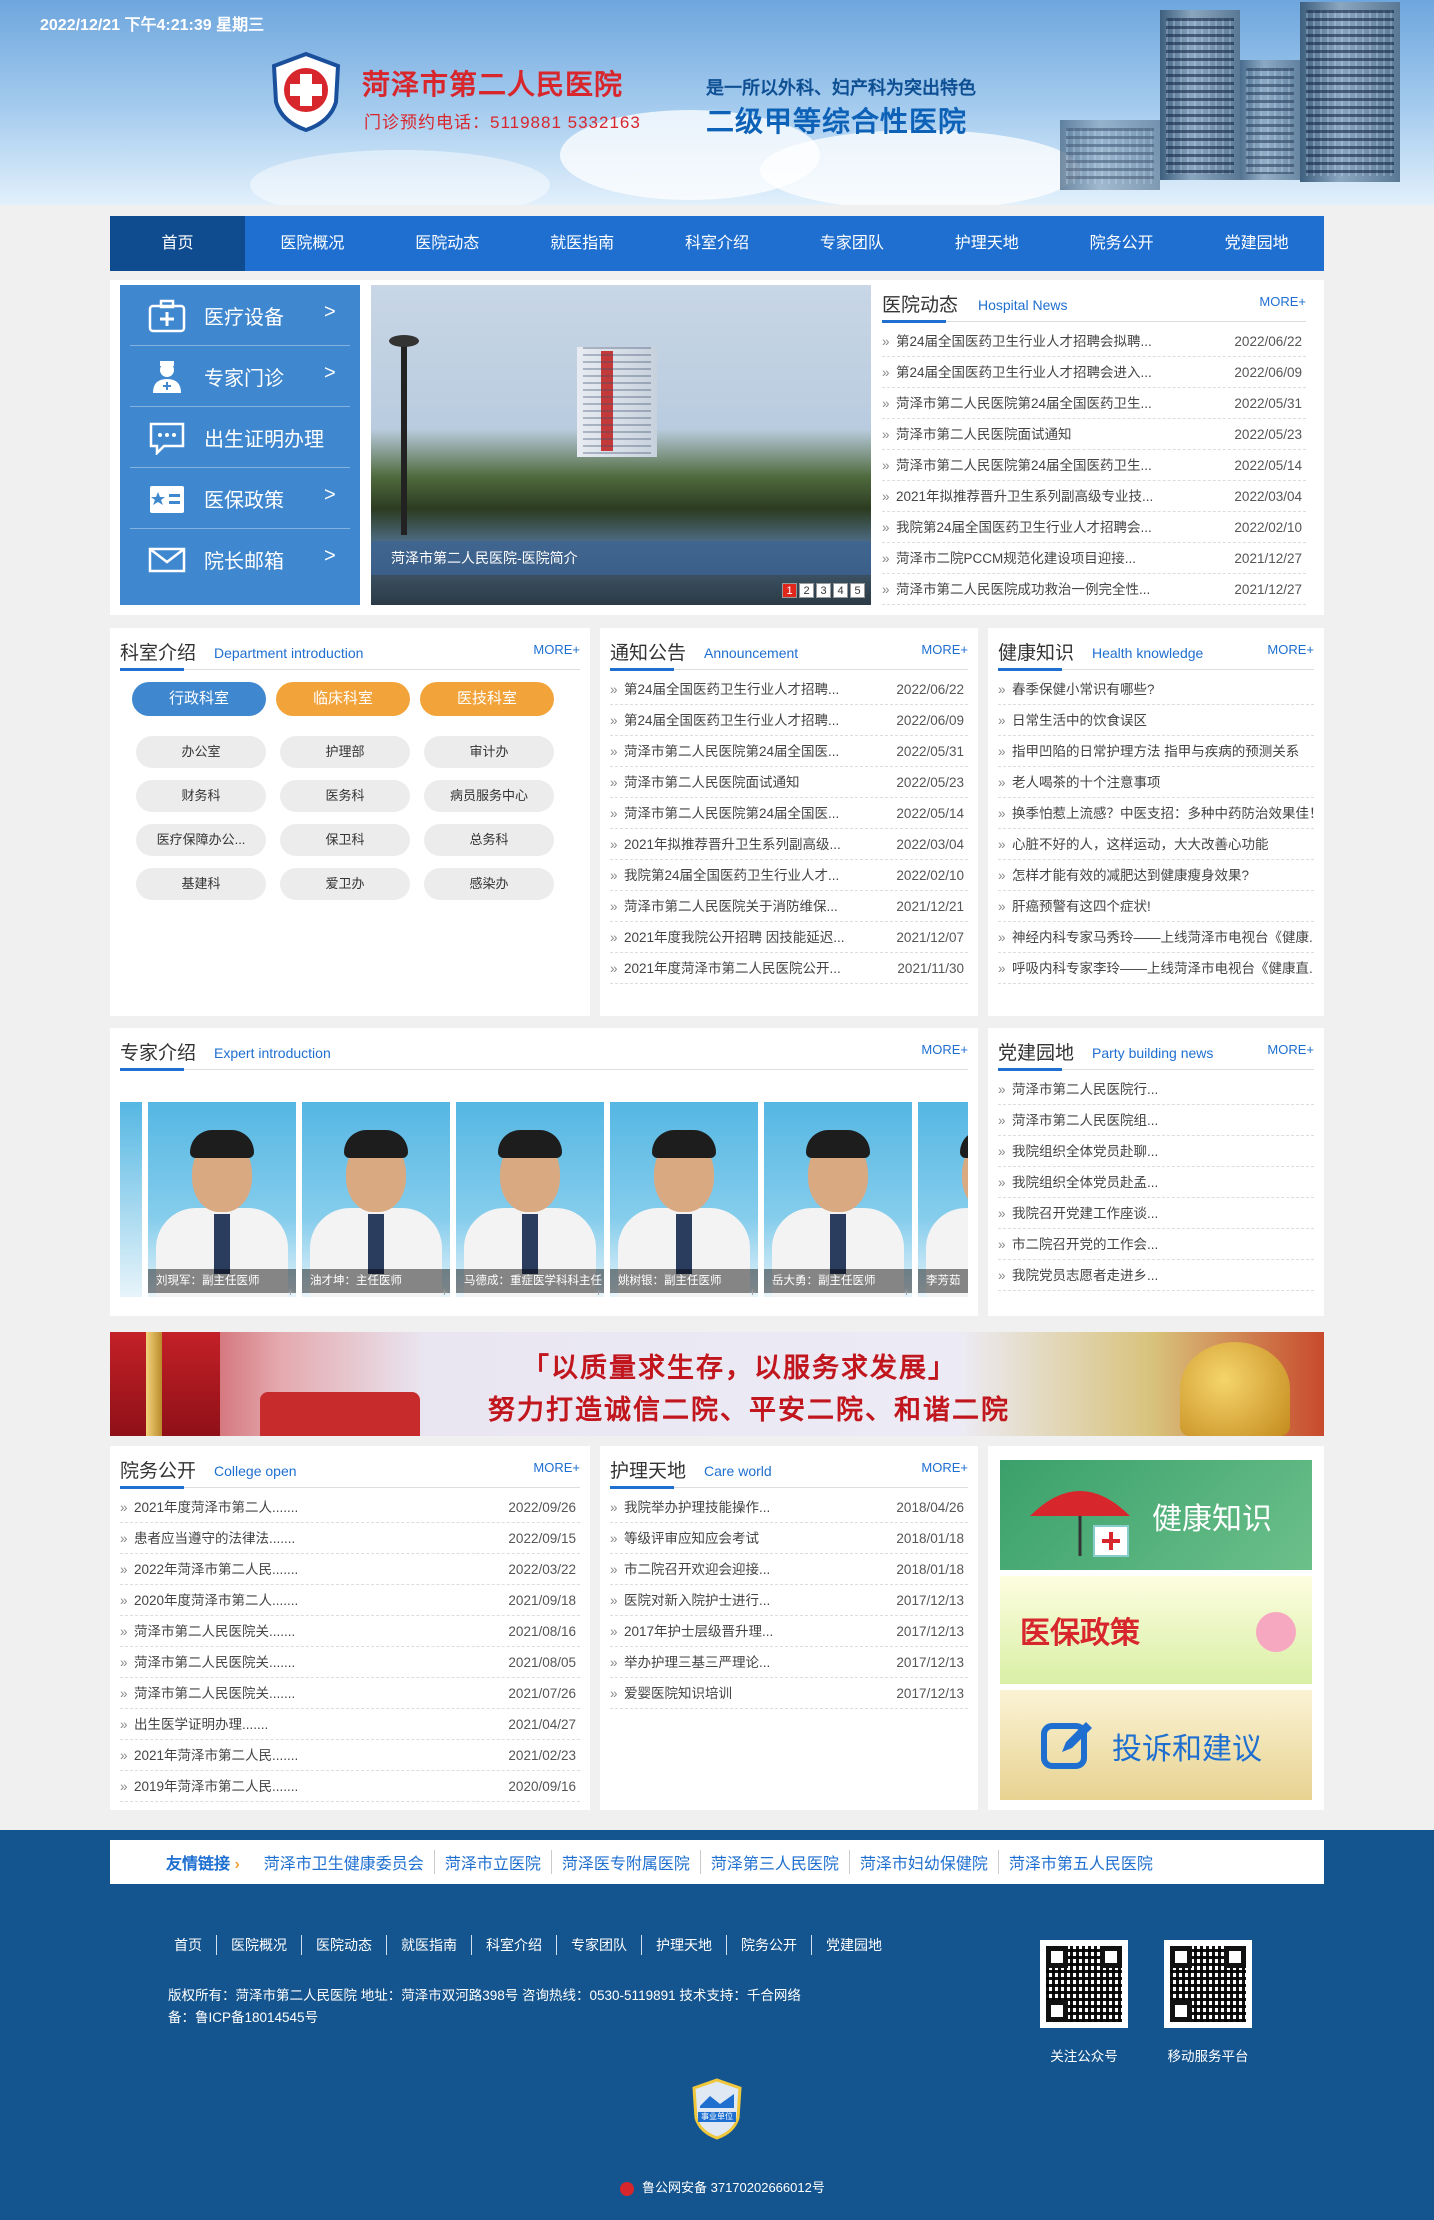 This screenshot has height=2220, width=1434. I want to click on quick-link-insurance: 医保政策 >, so click(240, 498).